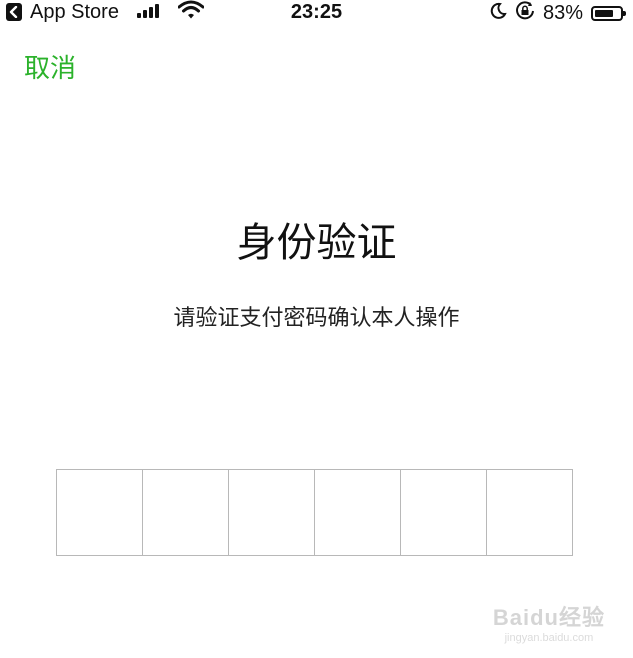 This screenshot has height=658, width=633. Describe the element at coordinates (50, 66) in the screenshot. I see `cancel-button: 取消` at that location.